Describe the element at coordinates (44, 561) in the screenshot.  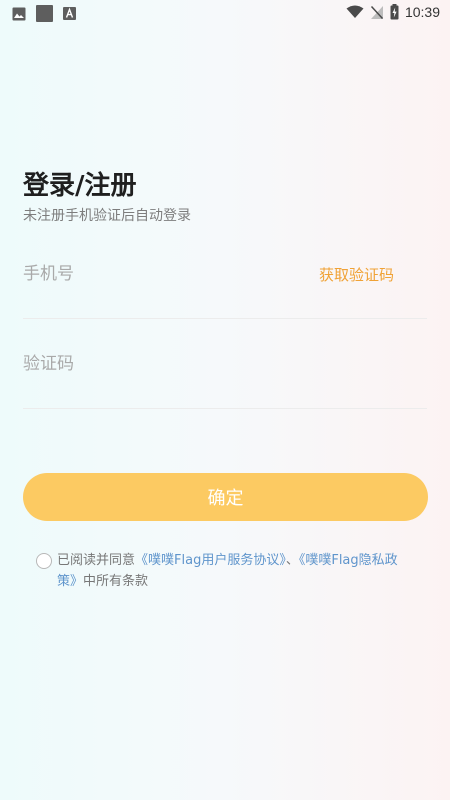
I see `agreement-radio` at that location.